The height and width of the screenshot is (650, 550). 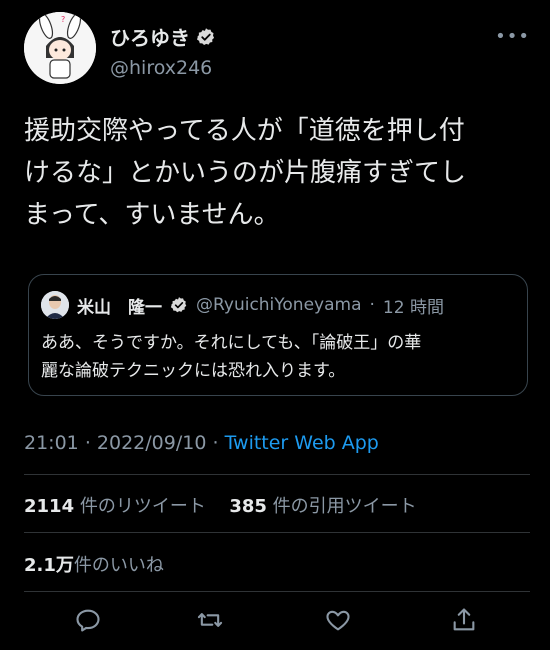 What do you see at coordinates (338, 620) in the screenshot?
I see `like-heart-icon` at bounding box center [338, 620].